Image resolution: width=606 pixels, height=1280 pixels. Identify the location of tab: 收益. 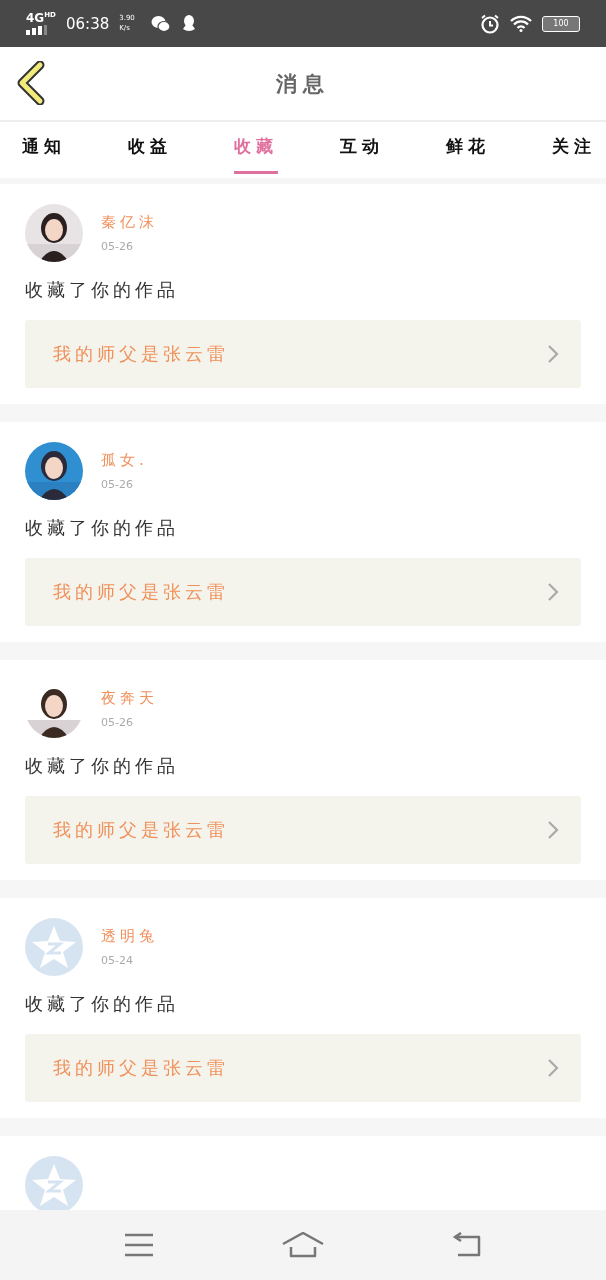
(150, 148).